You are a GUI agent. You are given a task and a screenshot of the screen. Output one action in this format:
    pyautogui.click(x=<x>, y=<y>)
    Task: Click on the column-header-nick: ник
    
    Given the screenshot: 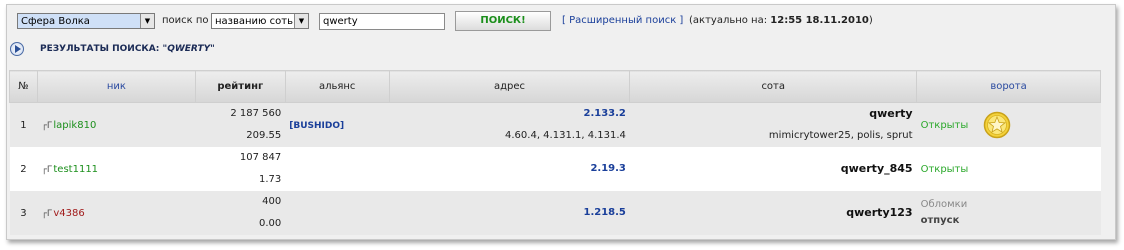 What is the action you would take?
    pyautogui.click(x=116, y=86)
    